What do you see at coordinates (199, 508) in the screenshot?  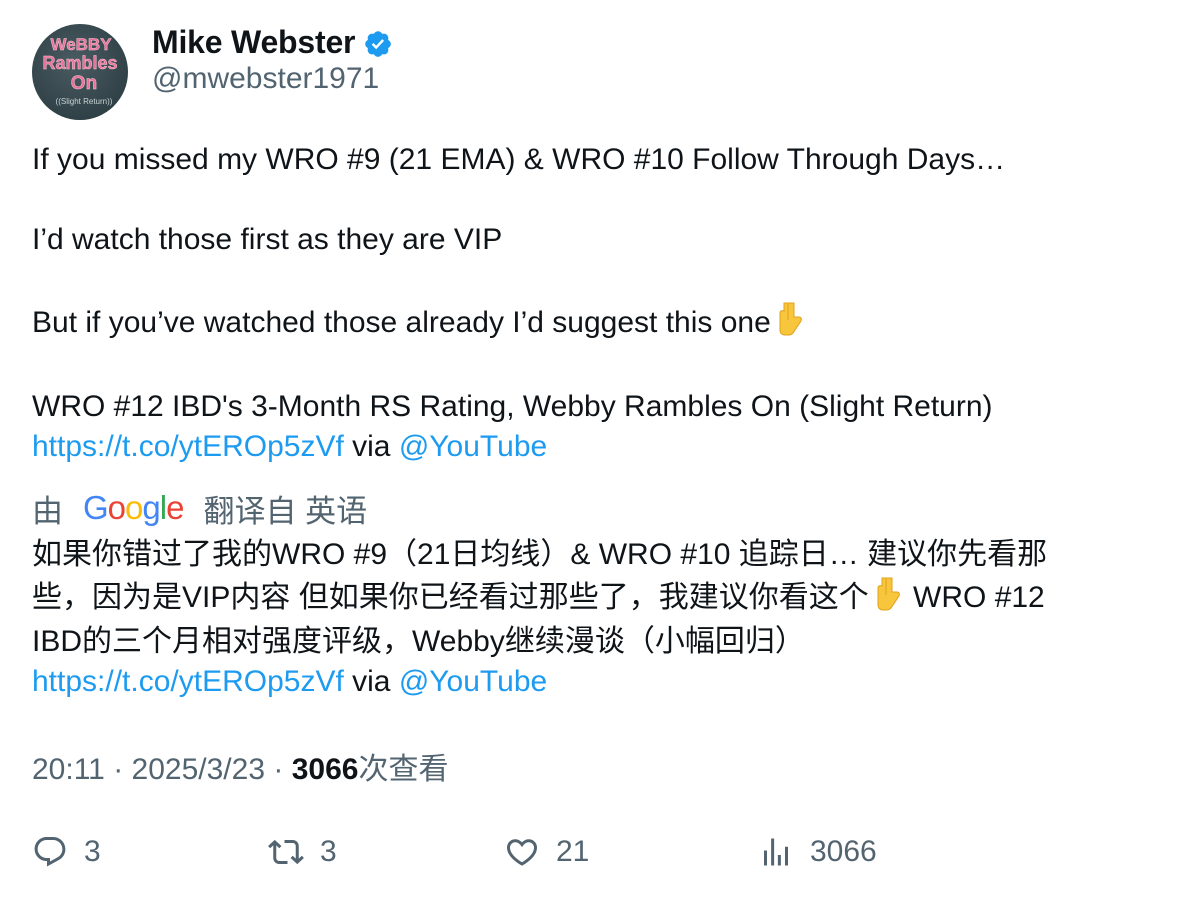 I see `translation-attribution: 由 Google 翻译自 英语` at bounding box center [199, 508].